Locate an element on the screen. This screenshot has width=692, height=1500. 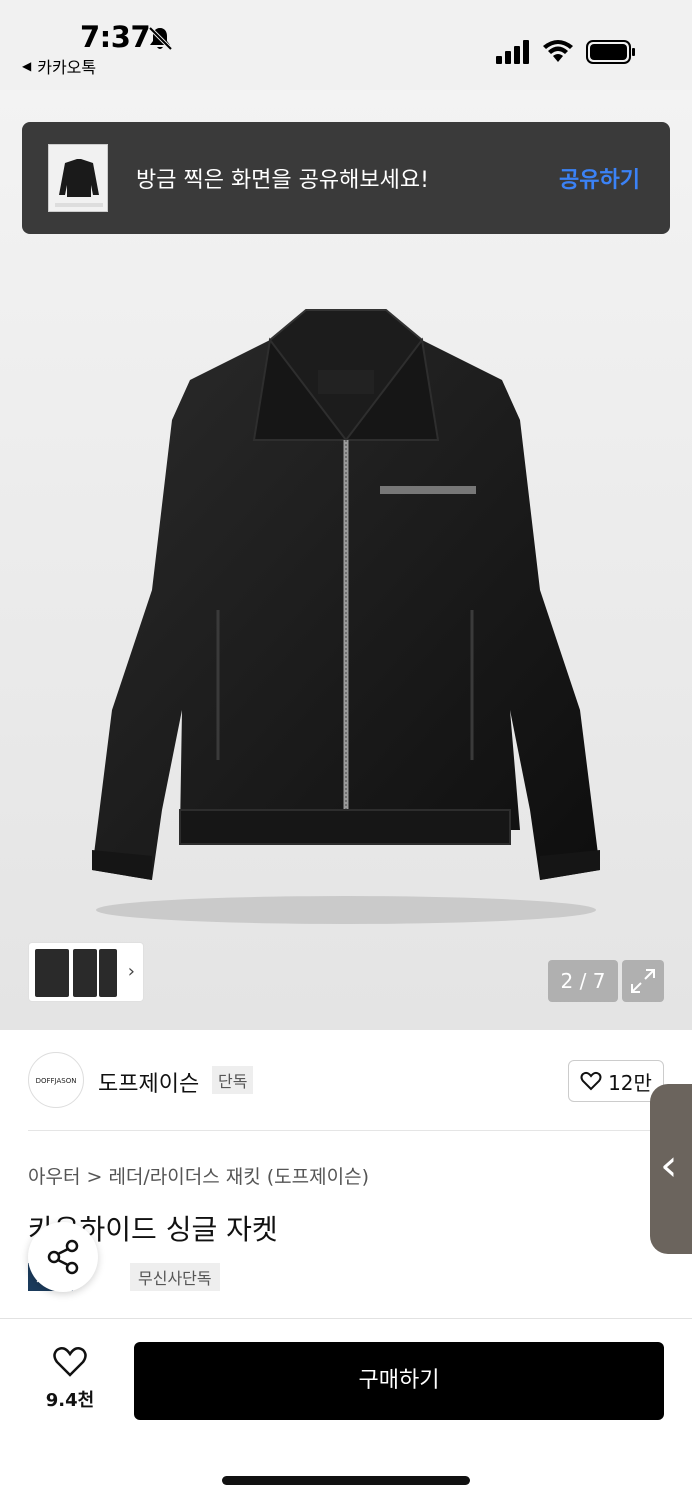
wifi-icon is located at coordinates (558, 51).